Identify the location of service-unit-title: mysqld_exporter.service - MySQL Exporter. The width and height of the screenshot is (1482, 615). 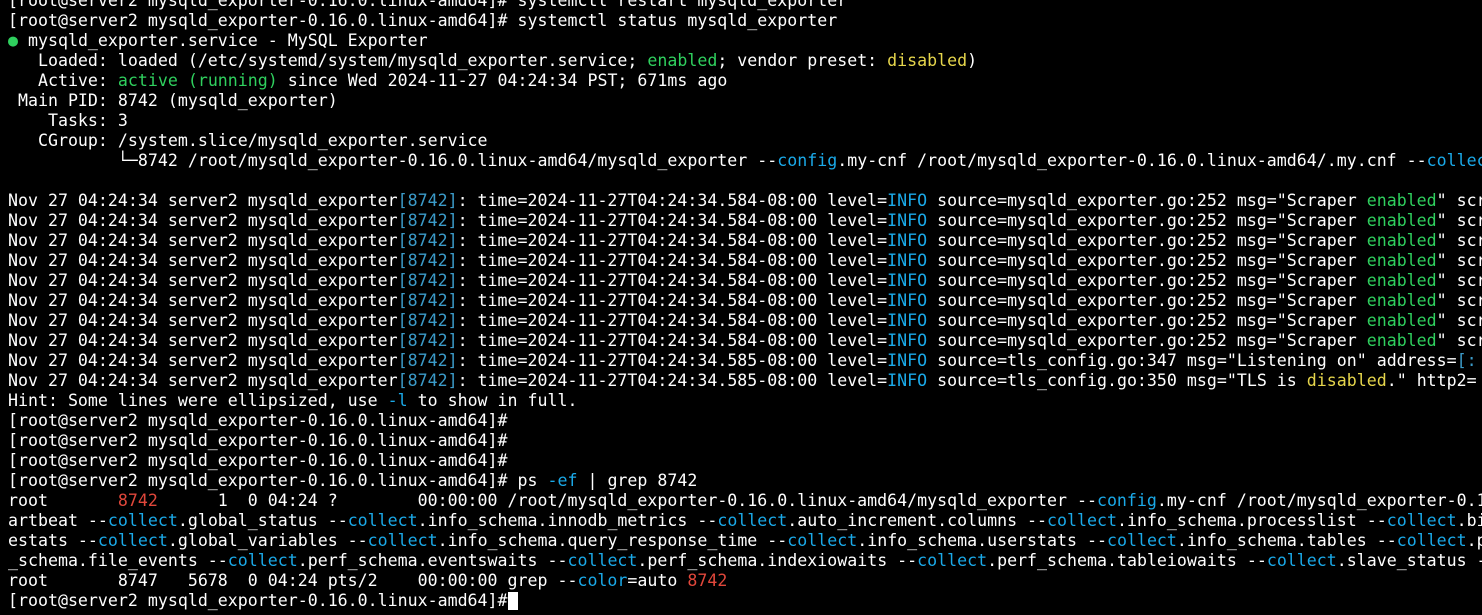
(223, 40).